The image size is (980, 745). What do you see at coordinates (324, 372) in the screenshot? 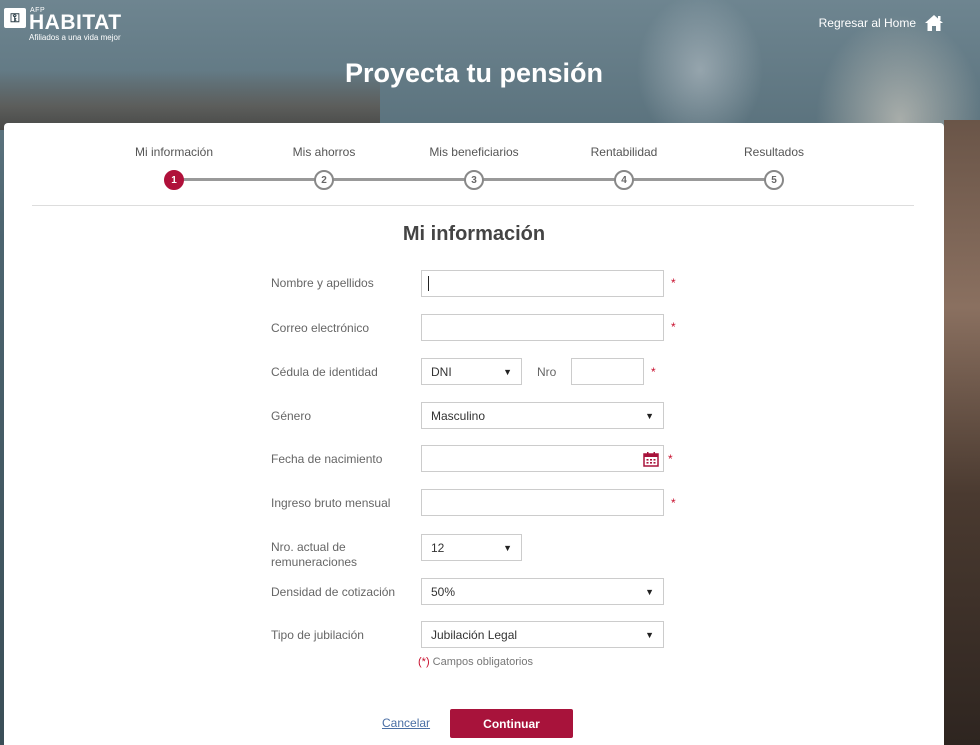
I see `id-label: Cédula de identidad` at bounding box center [324, 372].